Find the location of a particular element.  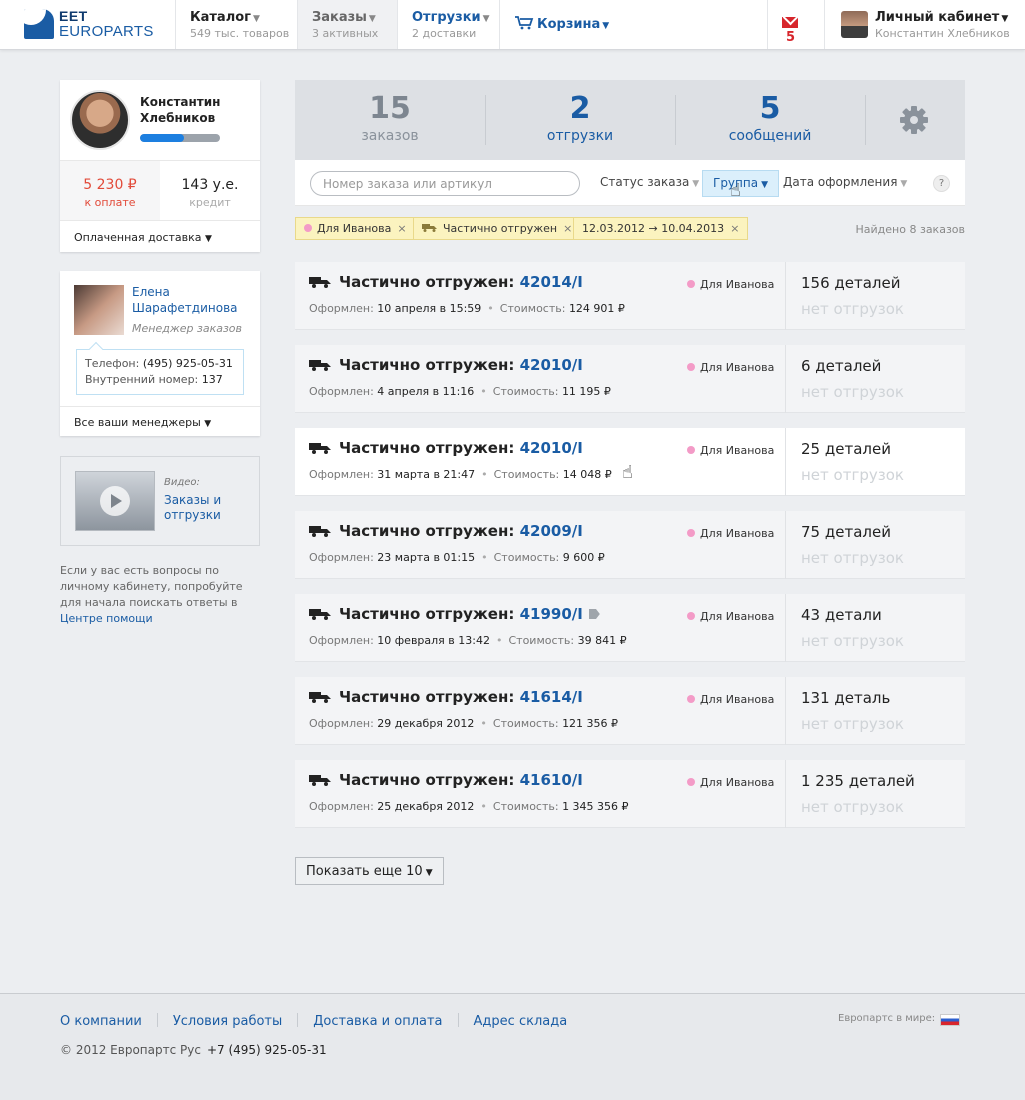

all-managers-dropdown: Все ваши менеджеры ▼ is located at coordinates (160, 421).